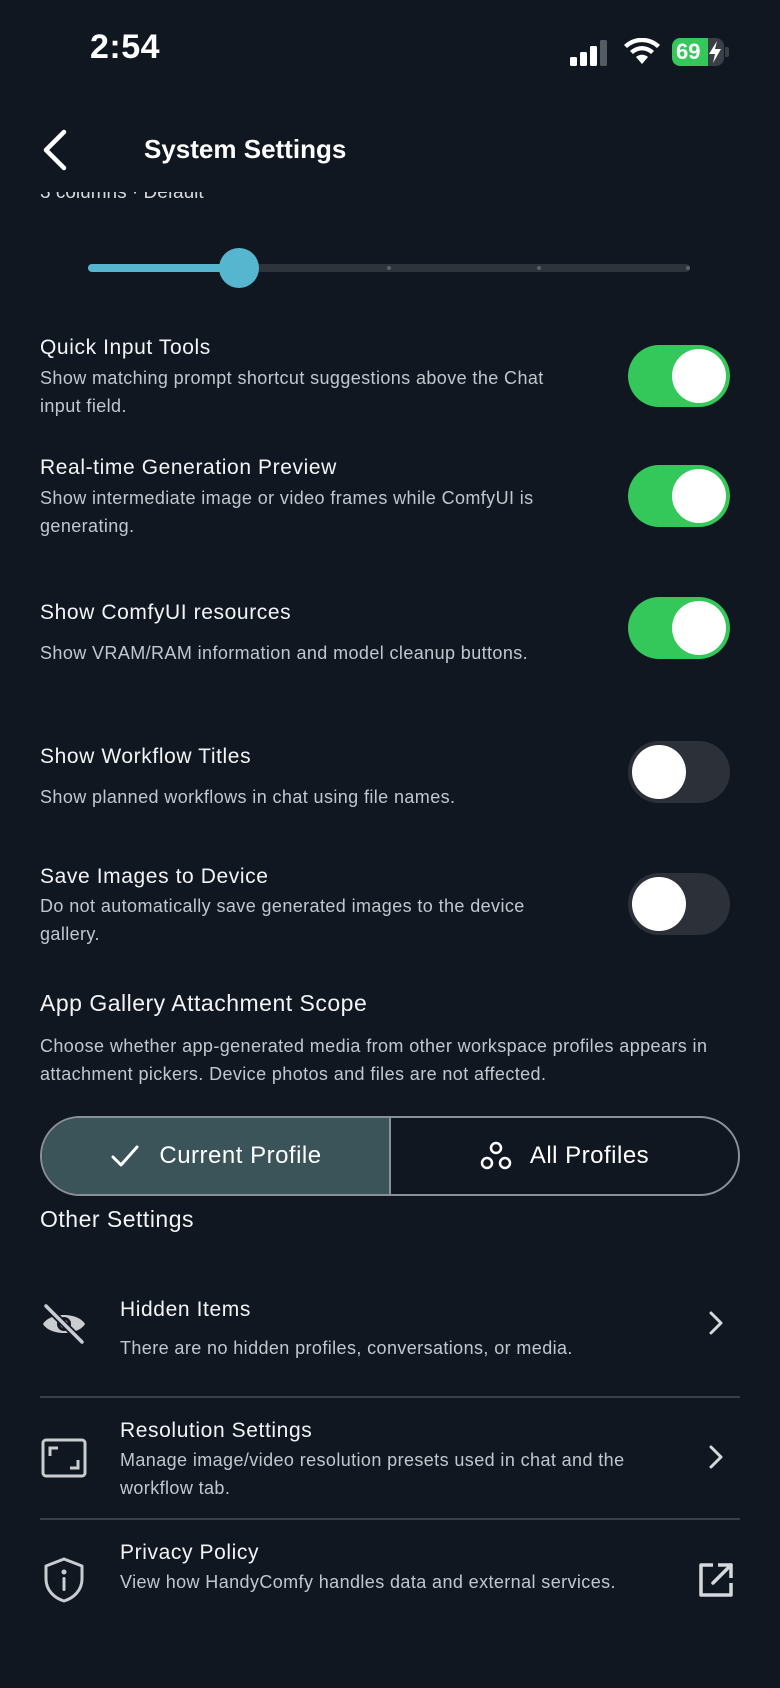 The height and width of the screenshot is (1688, 780). What do you see at coordinates (190, 1552) in the screenshot?
I see `list-item-title: Privacy Policy` at bounding box center [190, 1552].